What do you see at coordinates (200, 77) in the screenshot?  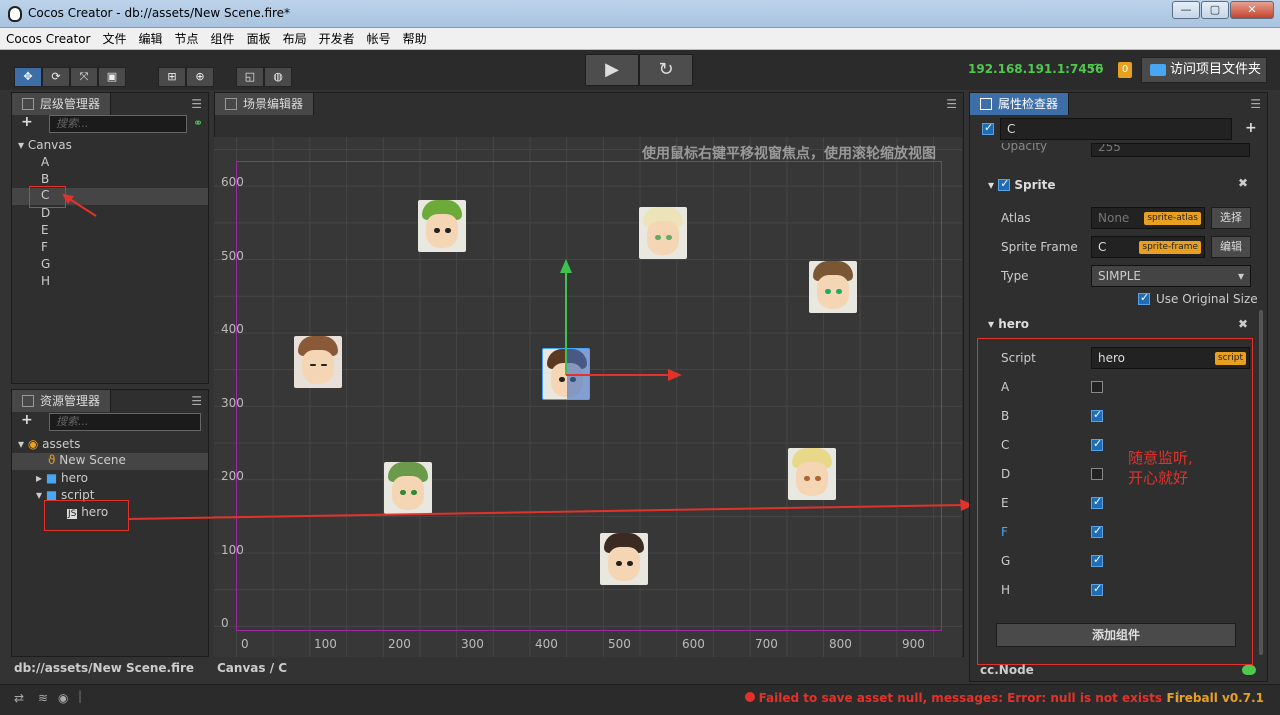 I see `center-icon: ⊕` at bounding box center [200, 77].